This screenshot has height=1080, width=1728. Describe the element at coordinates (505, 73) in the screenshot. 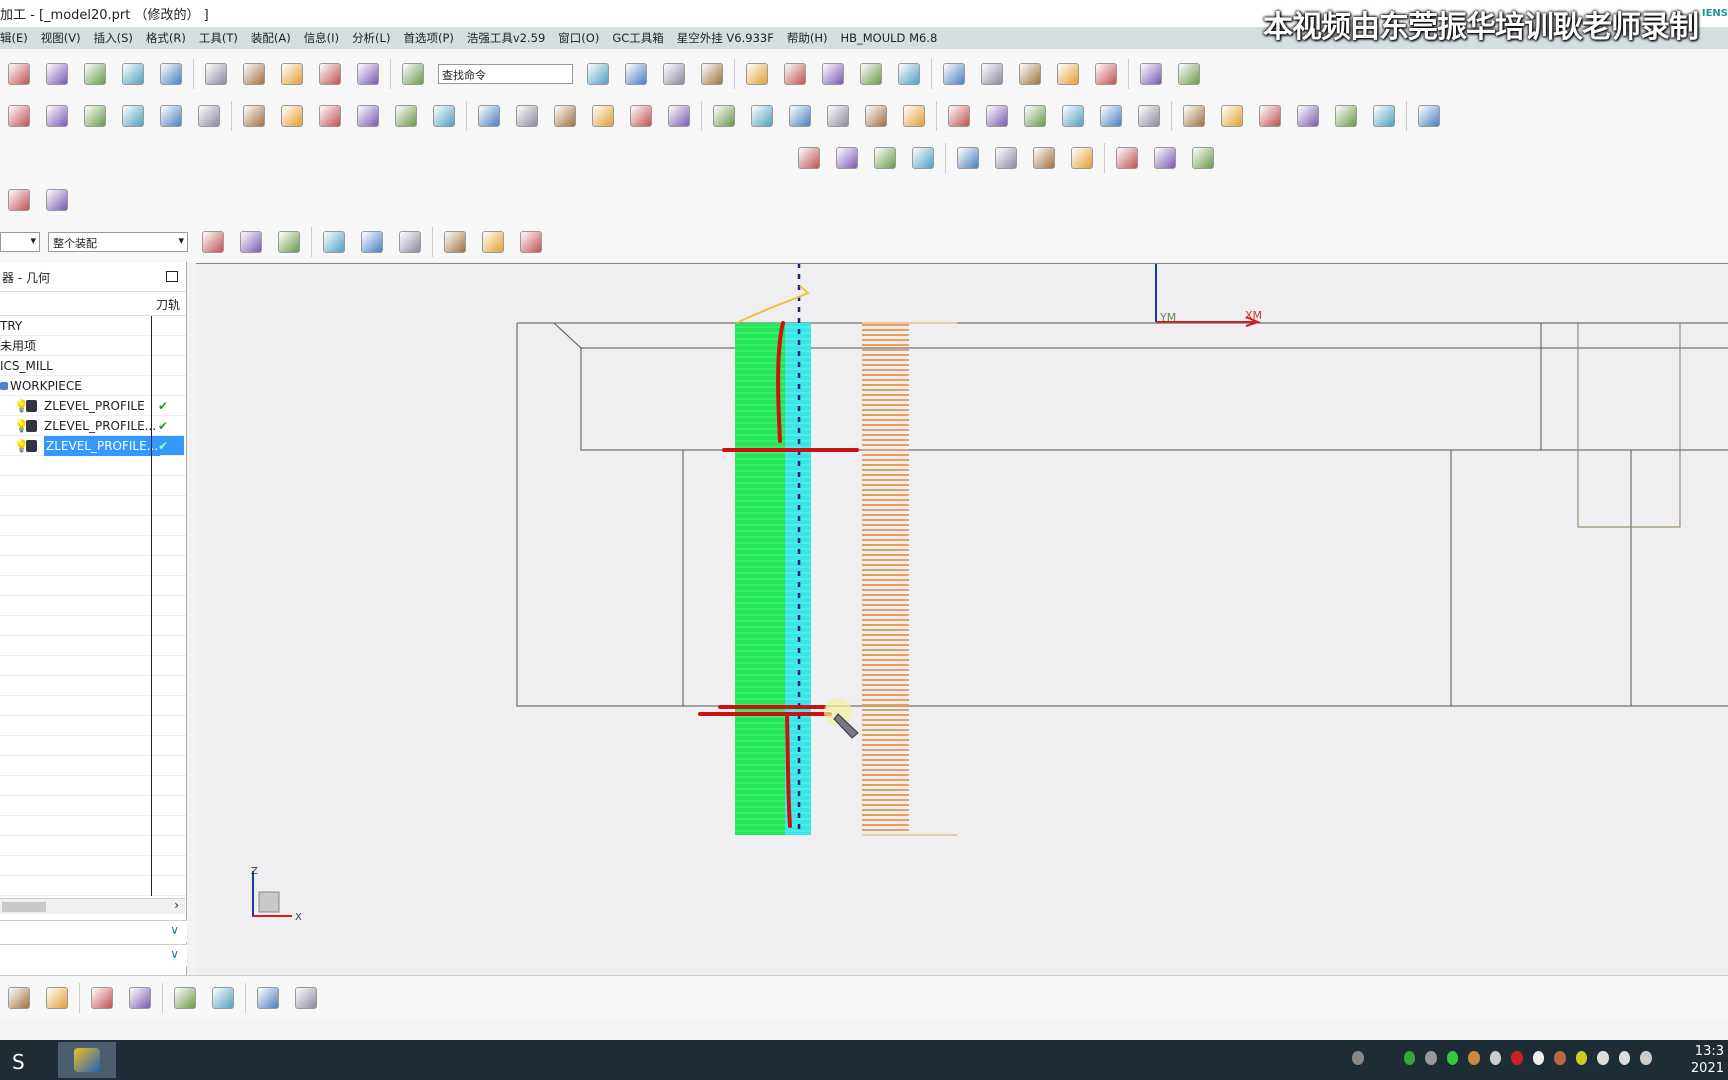

I see `command-search-input: 查找命令` at that location.